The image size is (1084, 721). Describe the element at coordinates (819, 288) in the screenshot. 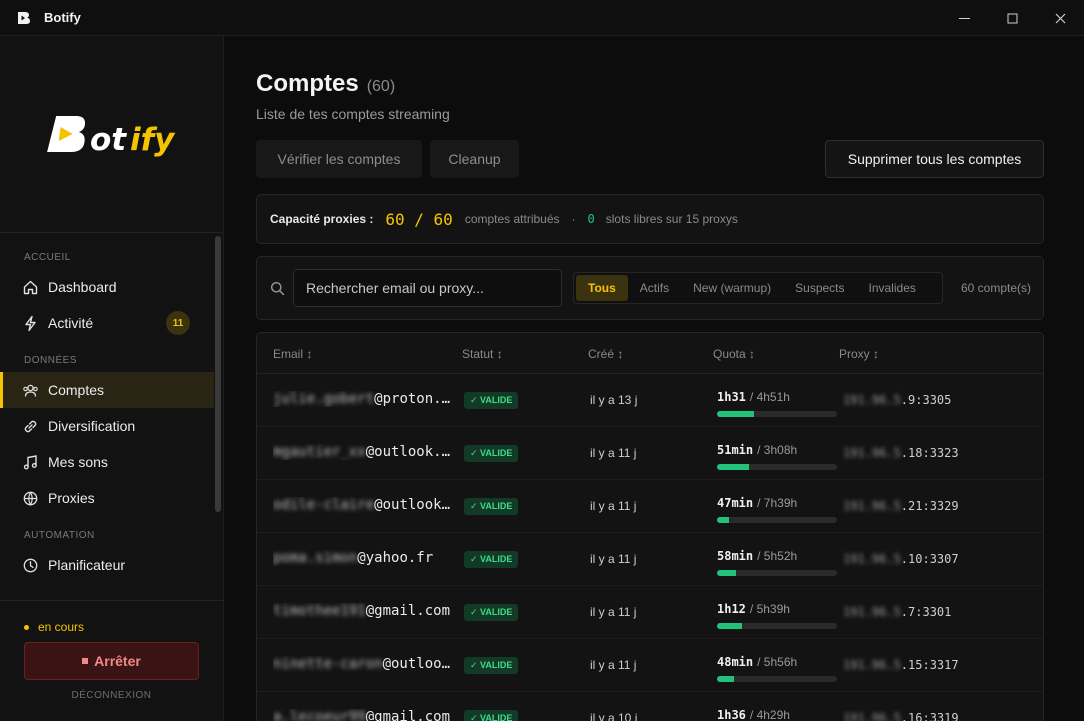

I see `tab-suspects: Suspects` at that location.